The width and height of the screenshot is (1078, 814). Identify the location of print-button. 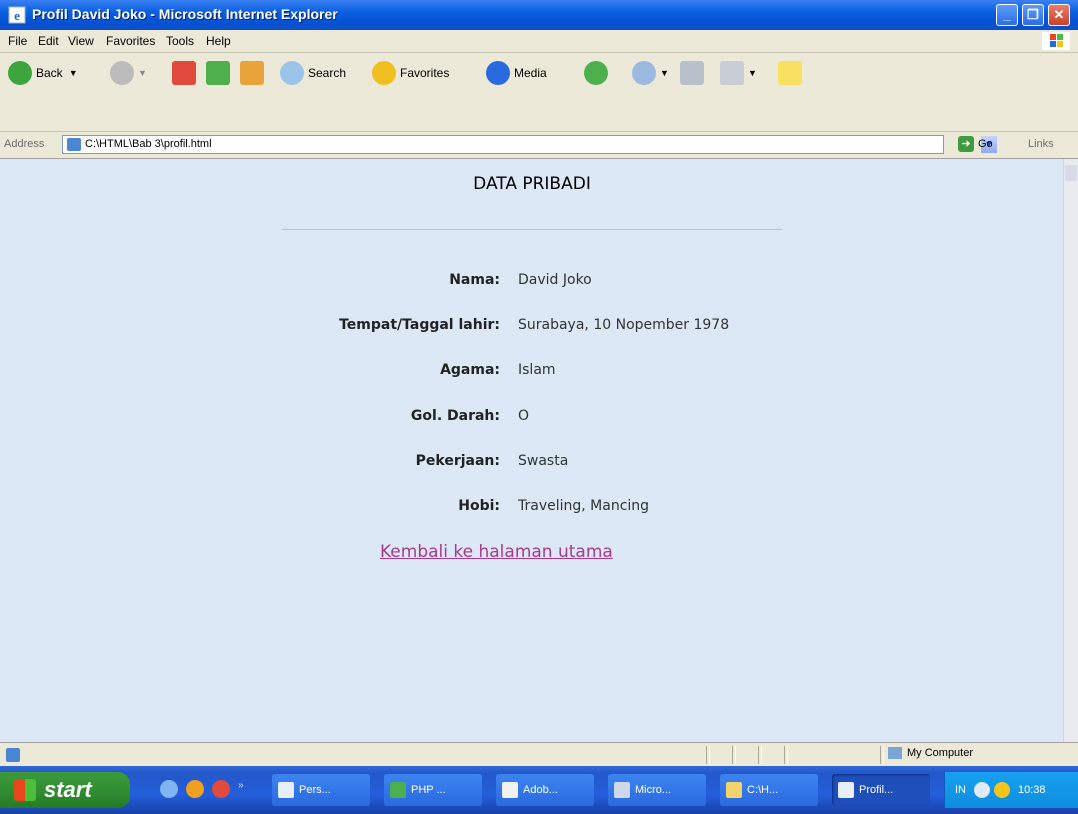
(694, 73).